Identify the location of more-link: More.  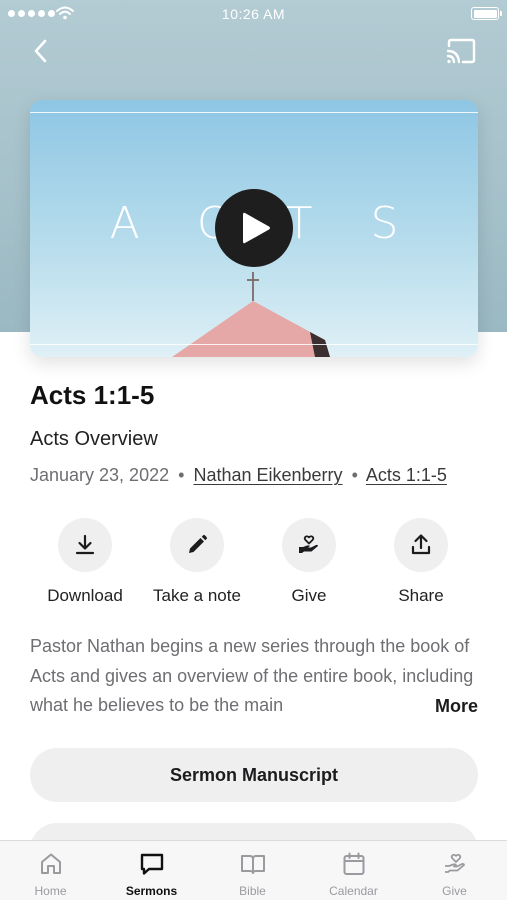
(456, 707).